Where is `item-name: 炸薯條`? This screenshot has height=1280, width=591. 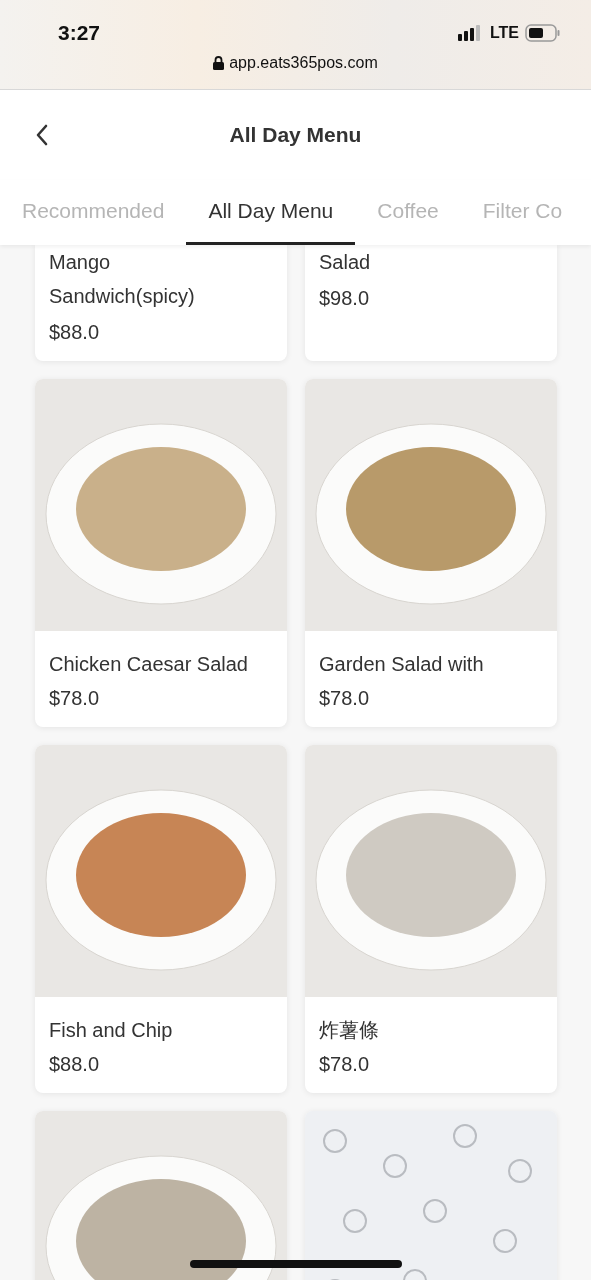 item-name: 炸薯條 is located at coordinates (349, 1030).